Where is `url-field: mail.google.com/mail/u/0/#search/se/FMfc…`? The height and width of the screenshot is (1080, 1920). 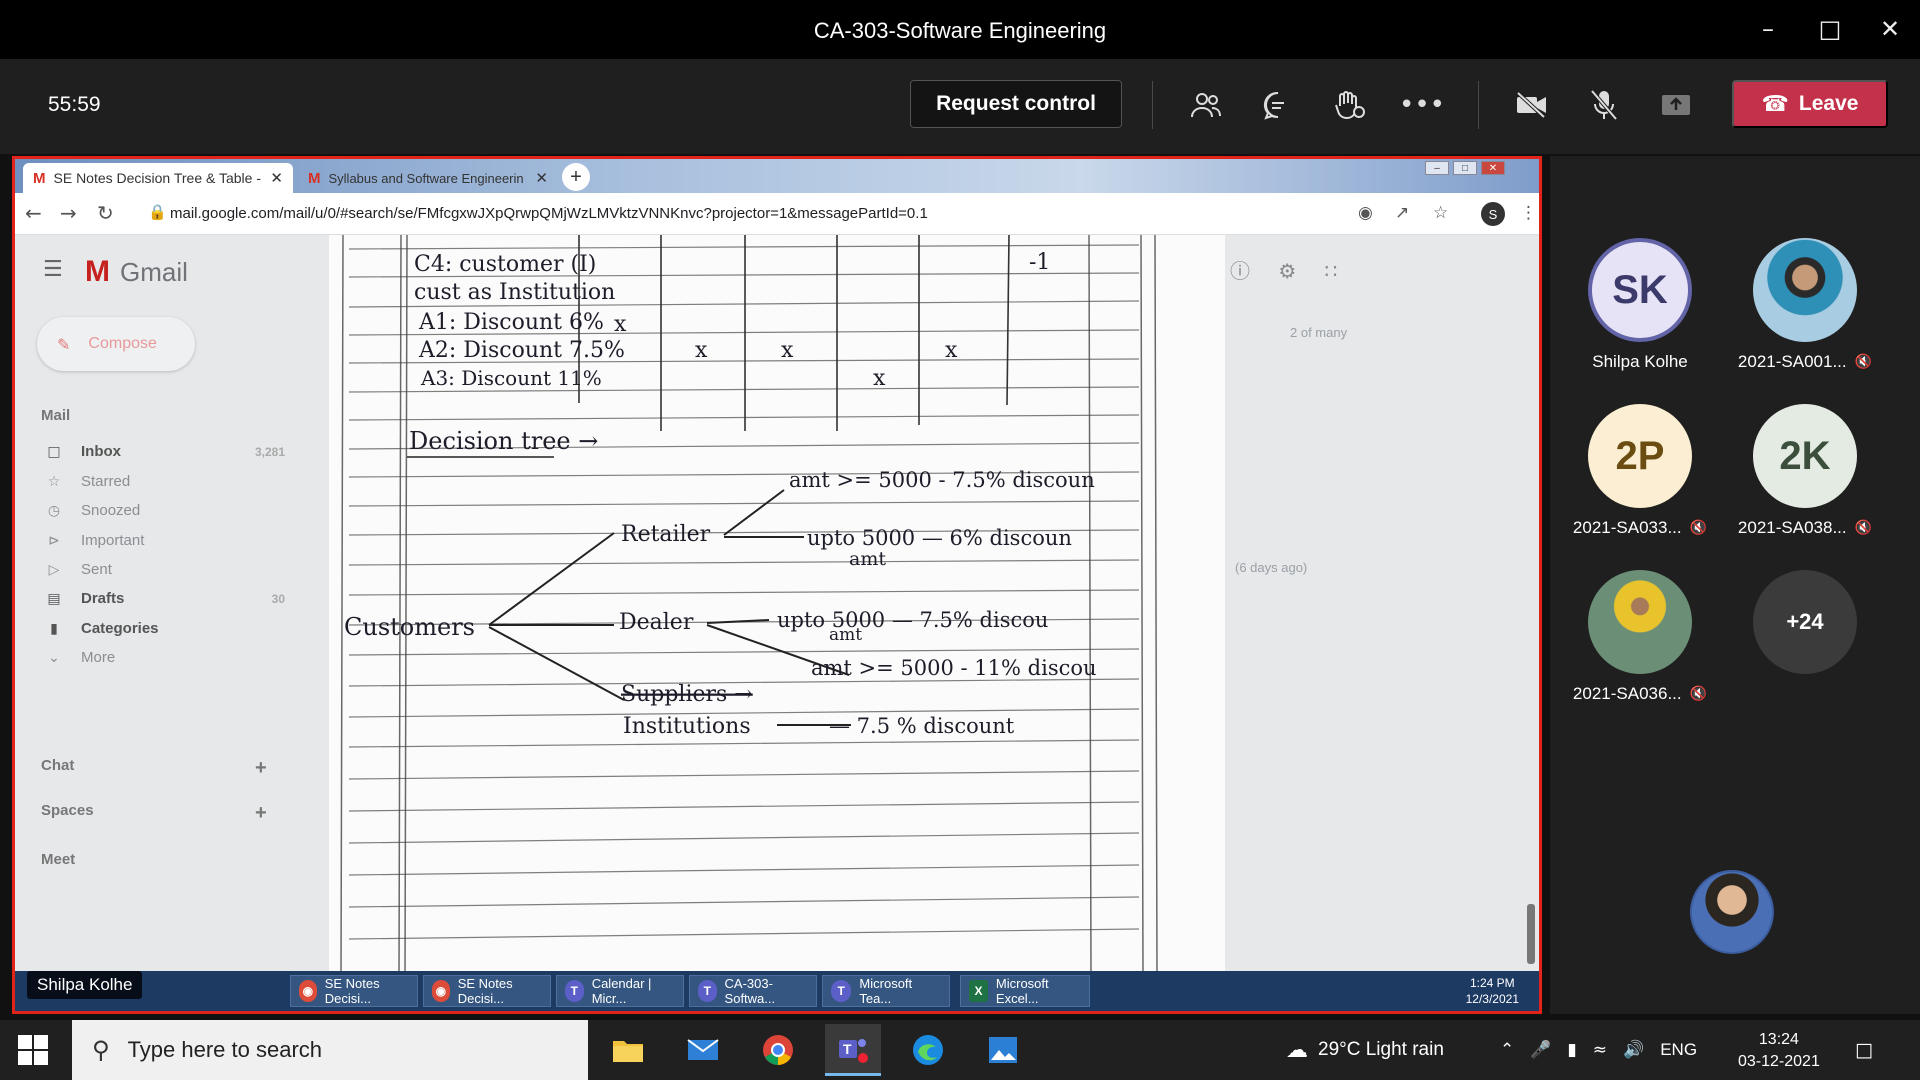
url-field: mail.google.com/mail/u/0/#search/se/FMfc… is located at coordinates (549, 213).